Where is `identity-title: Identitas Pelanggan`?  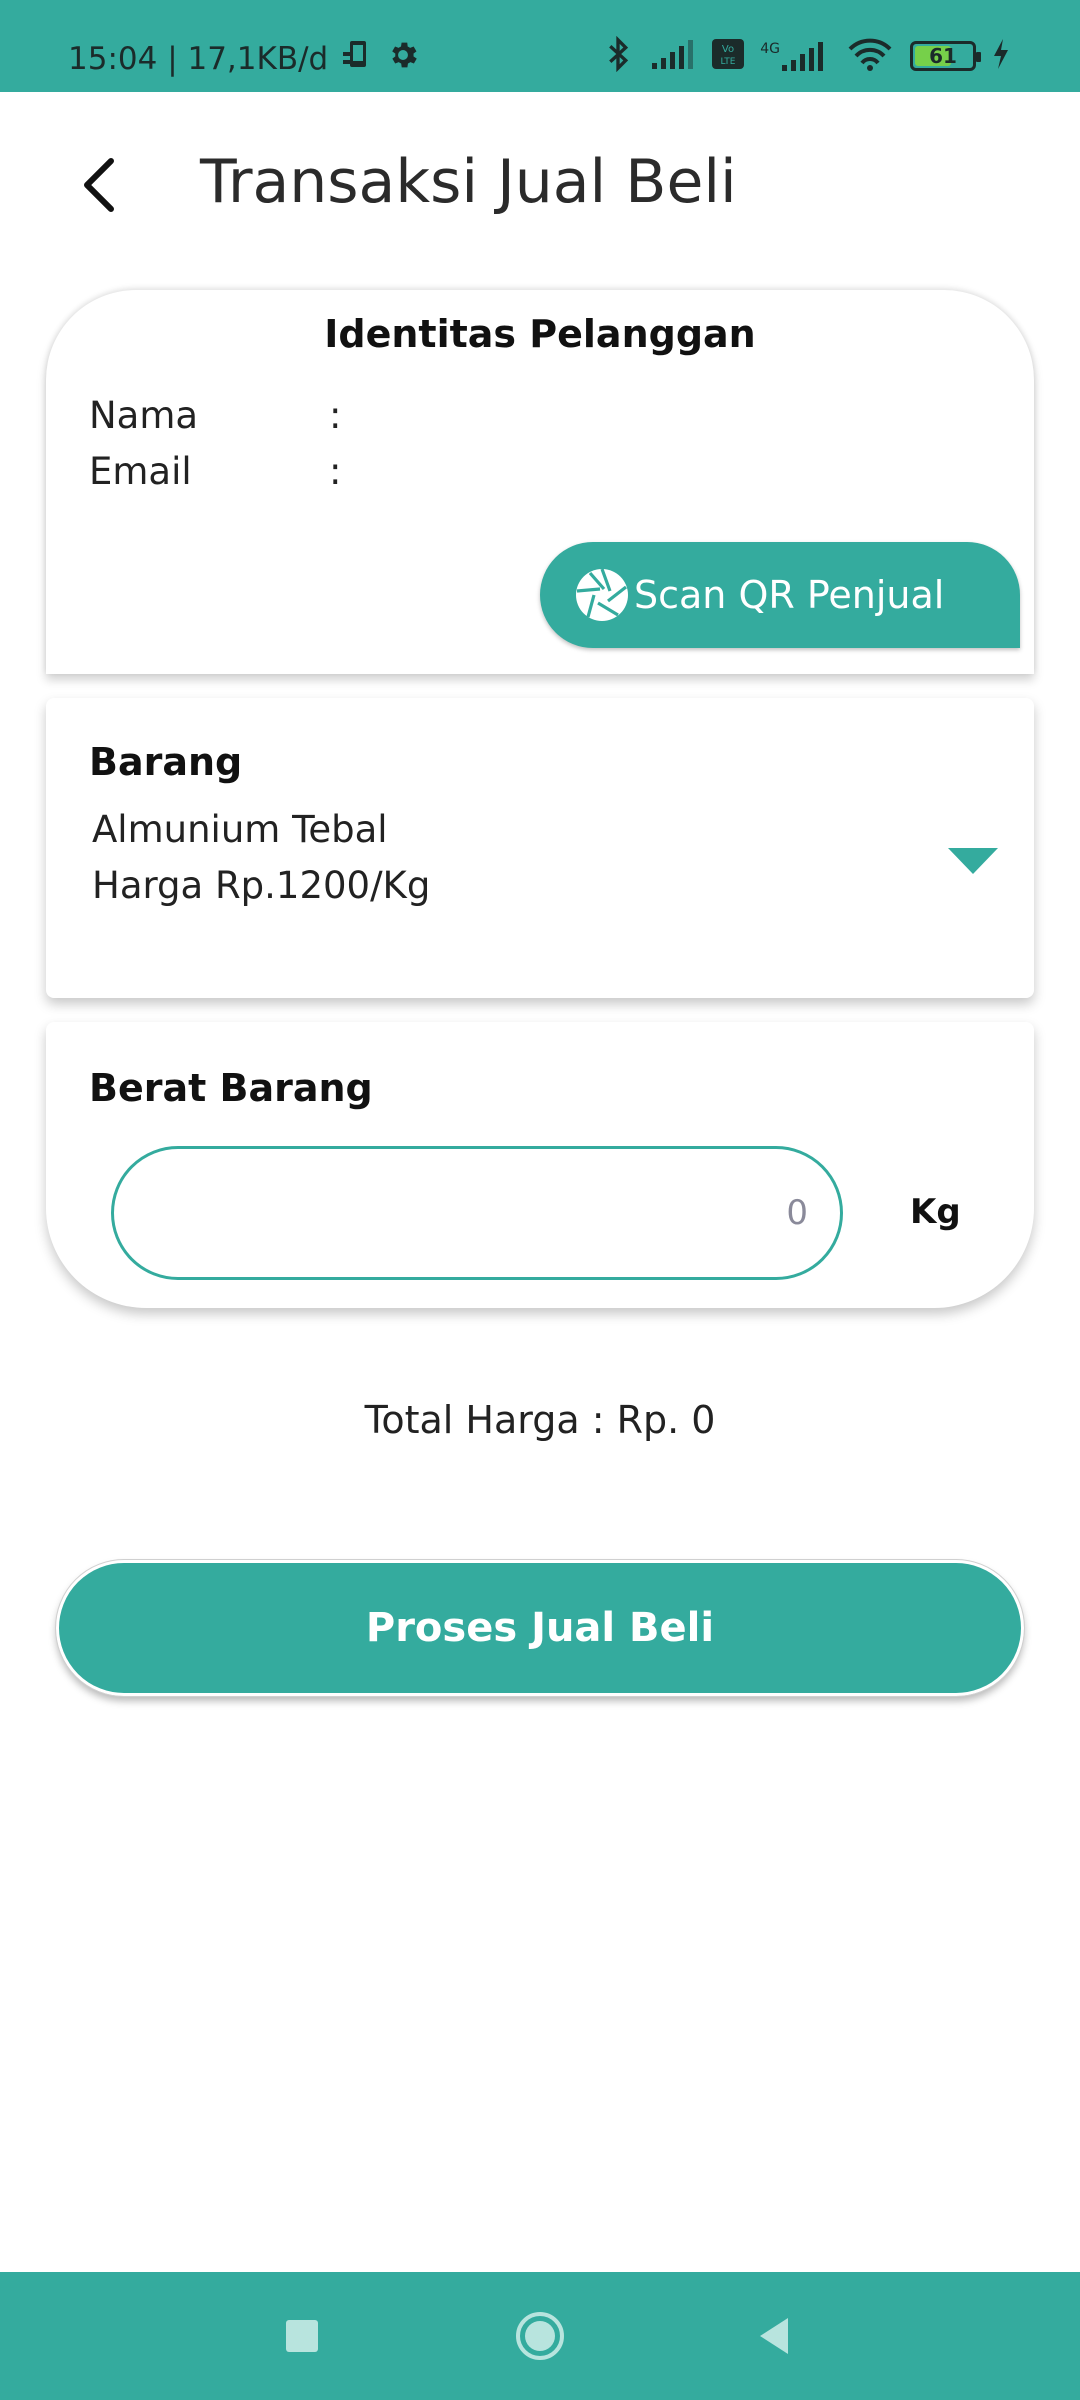
identity-title: Identitas Pelanggan is located at coordinates (540, 334).